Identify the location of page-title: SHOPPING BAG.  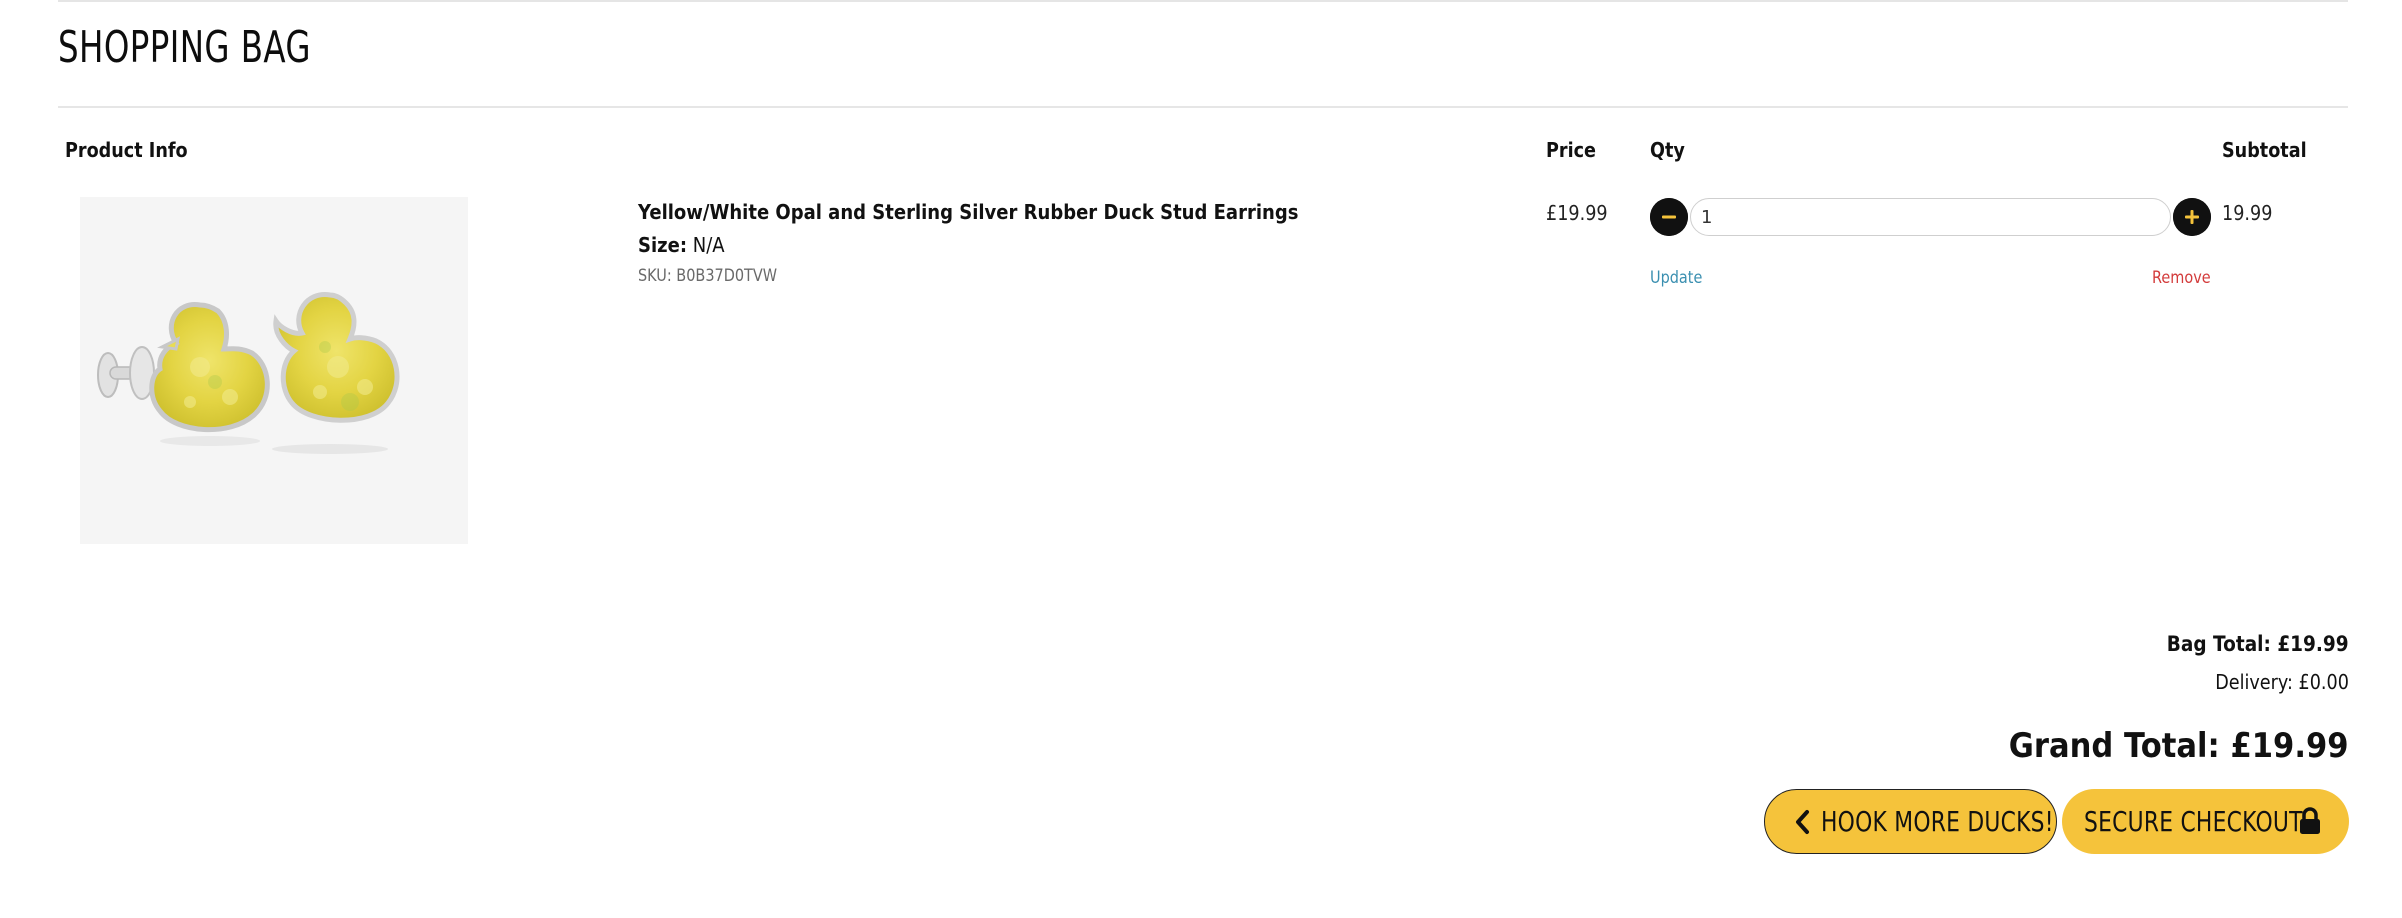
(184, 47).